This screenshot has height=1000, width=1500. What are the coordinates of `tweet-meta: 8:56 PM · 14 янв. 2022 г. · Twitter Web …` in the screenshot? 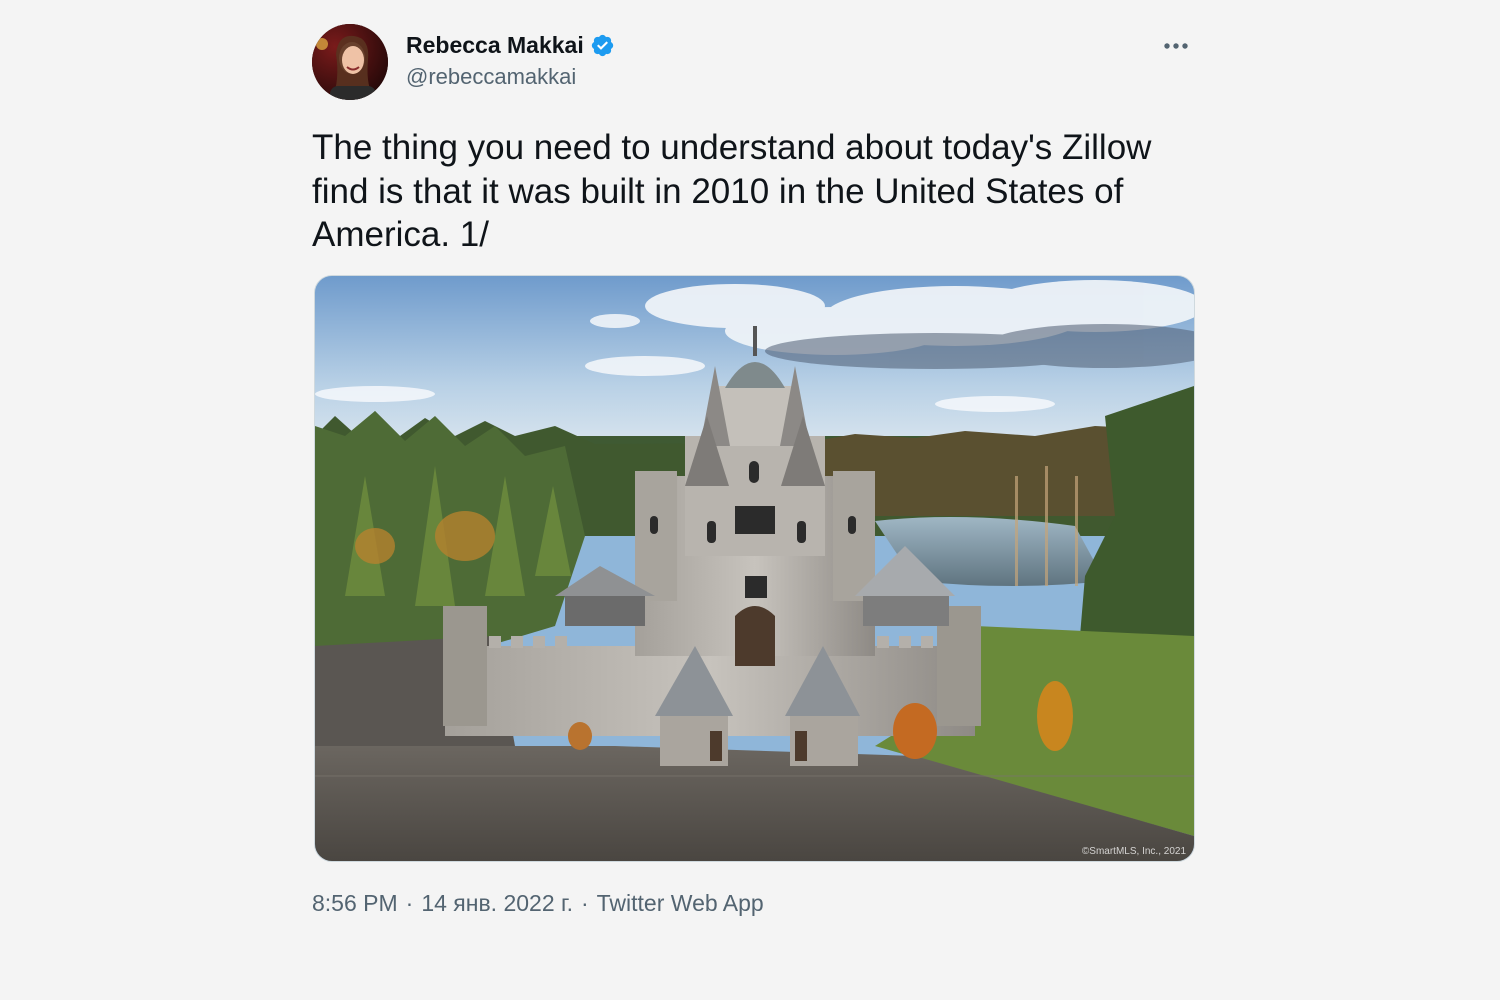 It's located at (538, 903).